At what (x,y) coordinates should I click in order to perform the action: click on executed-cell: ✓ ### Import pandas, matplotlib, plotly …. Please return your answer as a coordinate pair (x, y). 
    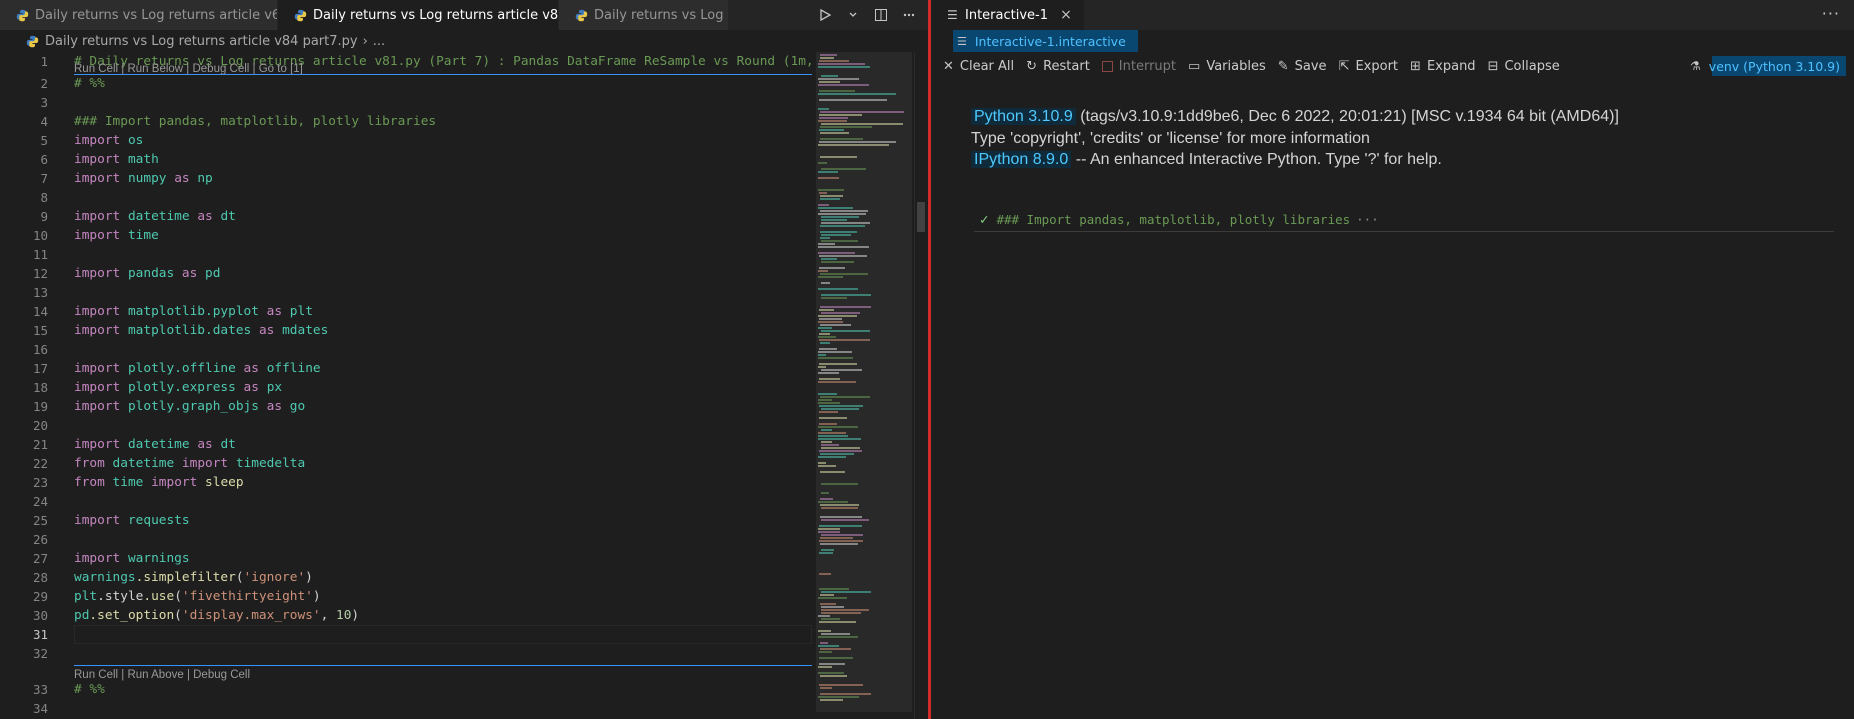
    Looking at the image, I should click on (1404, 220).